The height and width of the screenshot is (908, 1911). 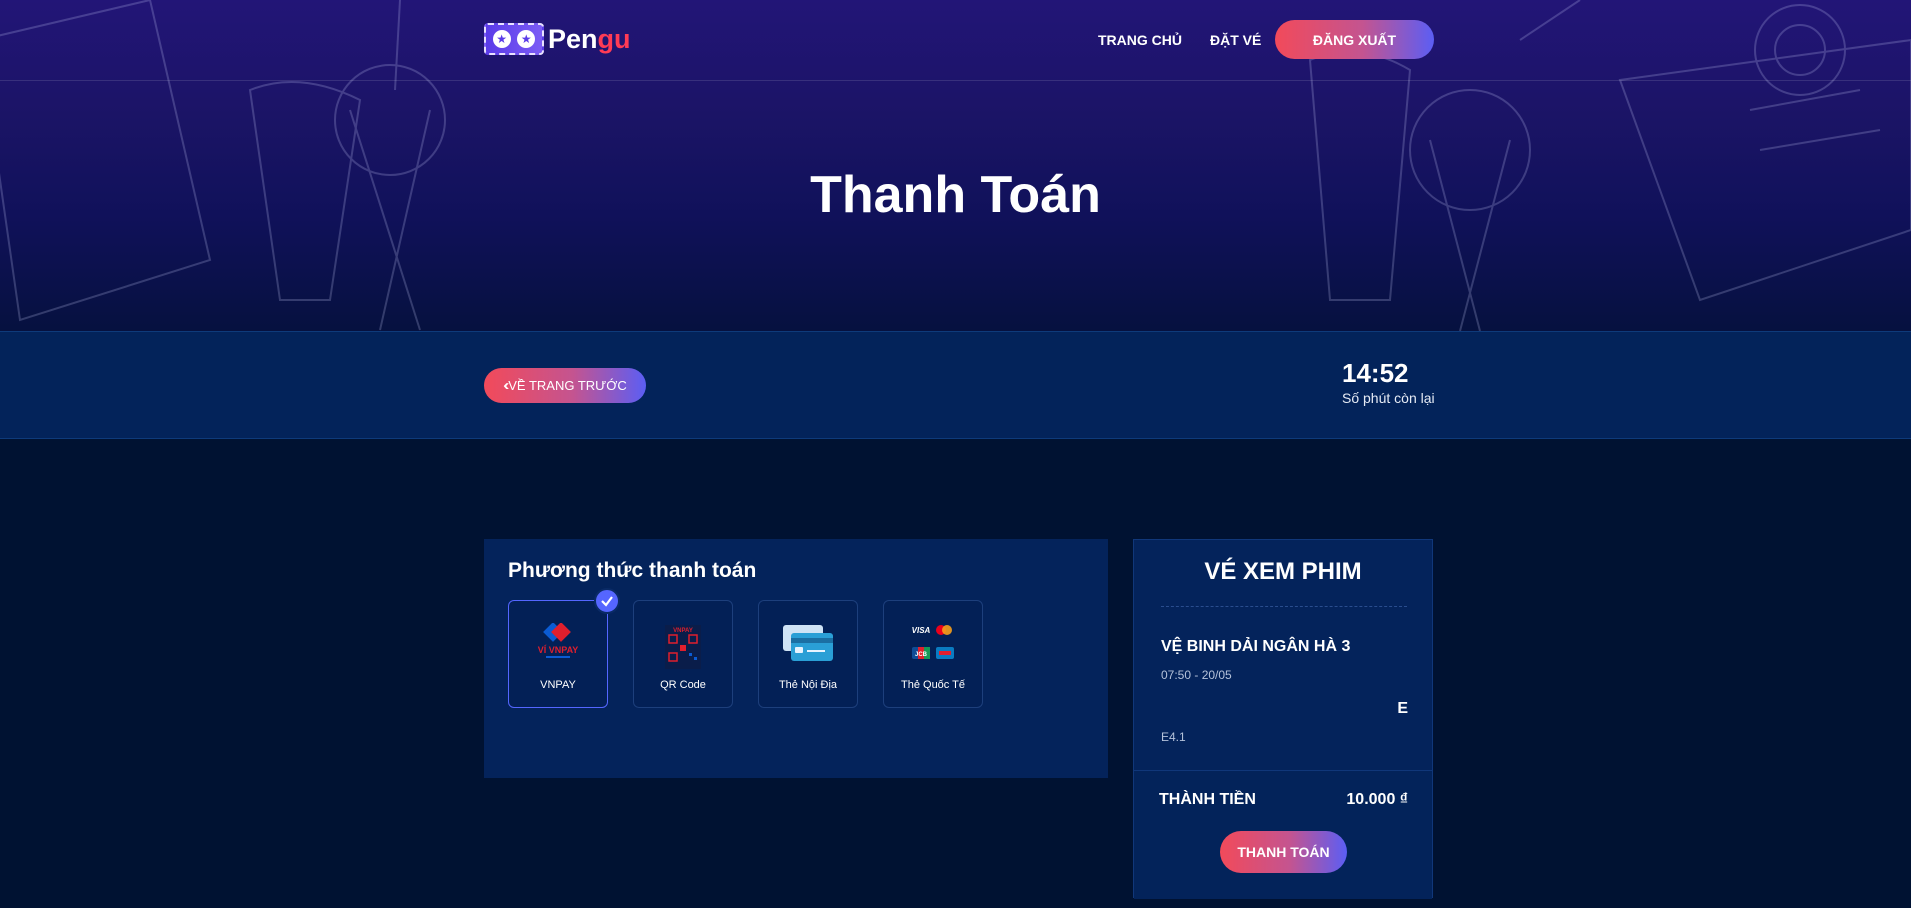 I want to click on countdown-timer: 14:52 Số phút còn lại, so click(x=1388, y=382).